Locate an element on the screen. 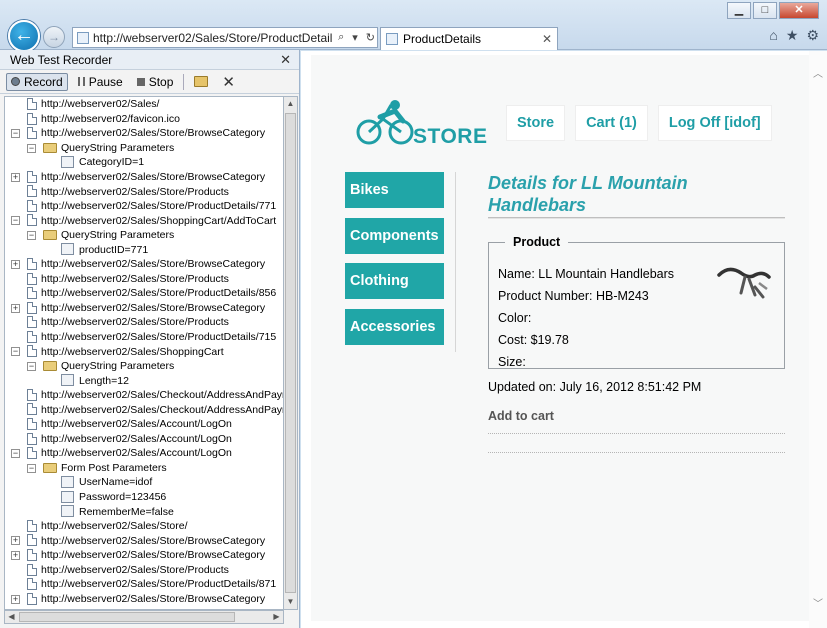 The width and height of the screenshot is (827, 628). product-number: Product Number: HB-M243 is located at coordinates (573, 296).